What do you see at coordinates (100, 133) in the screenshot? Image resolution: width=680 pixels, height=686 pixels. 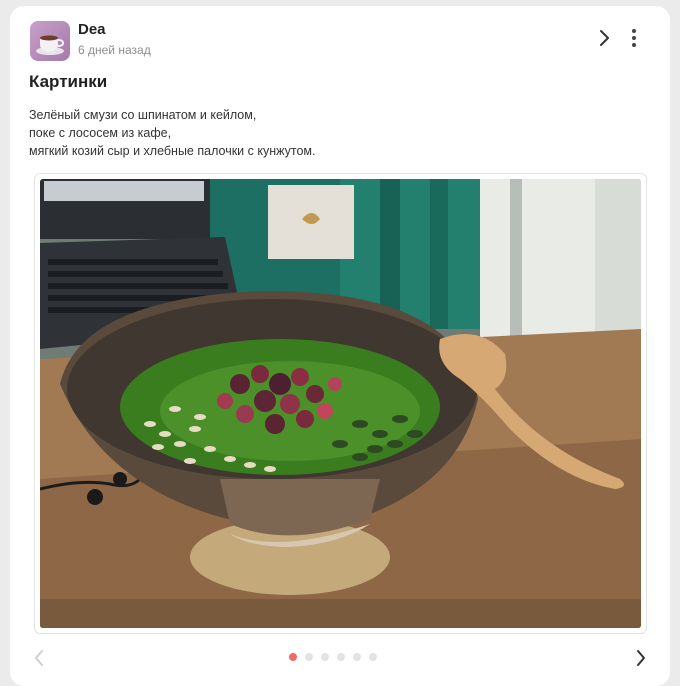 I see `description-line: поке с лососем из кафе,` at bounding box center [100, 133].